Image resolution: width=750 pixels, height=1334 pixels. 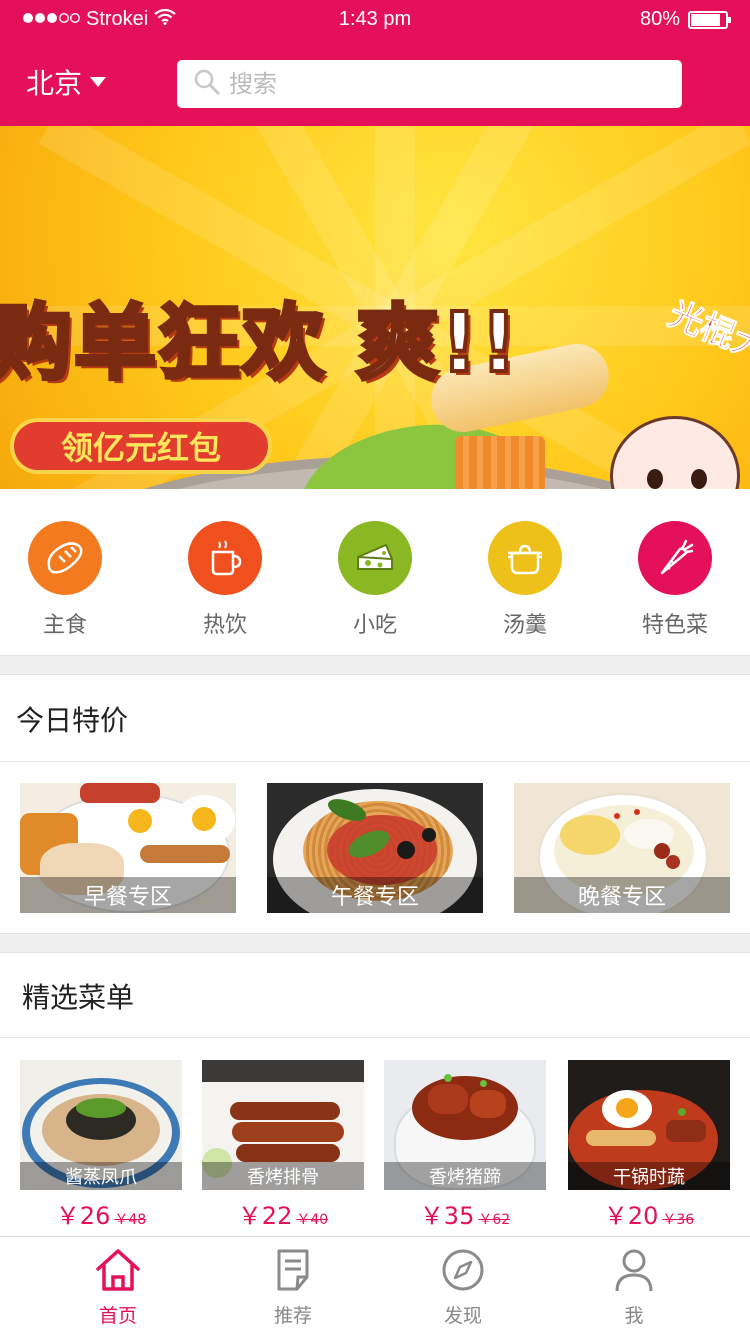 I want to click on status-bar: Strokei 1:43 pm 80%, so click(x=375, y=20).